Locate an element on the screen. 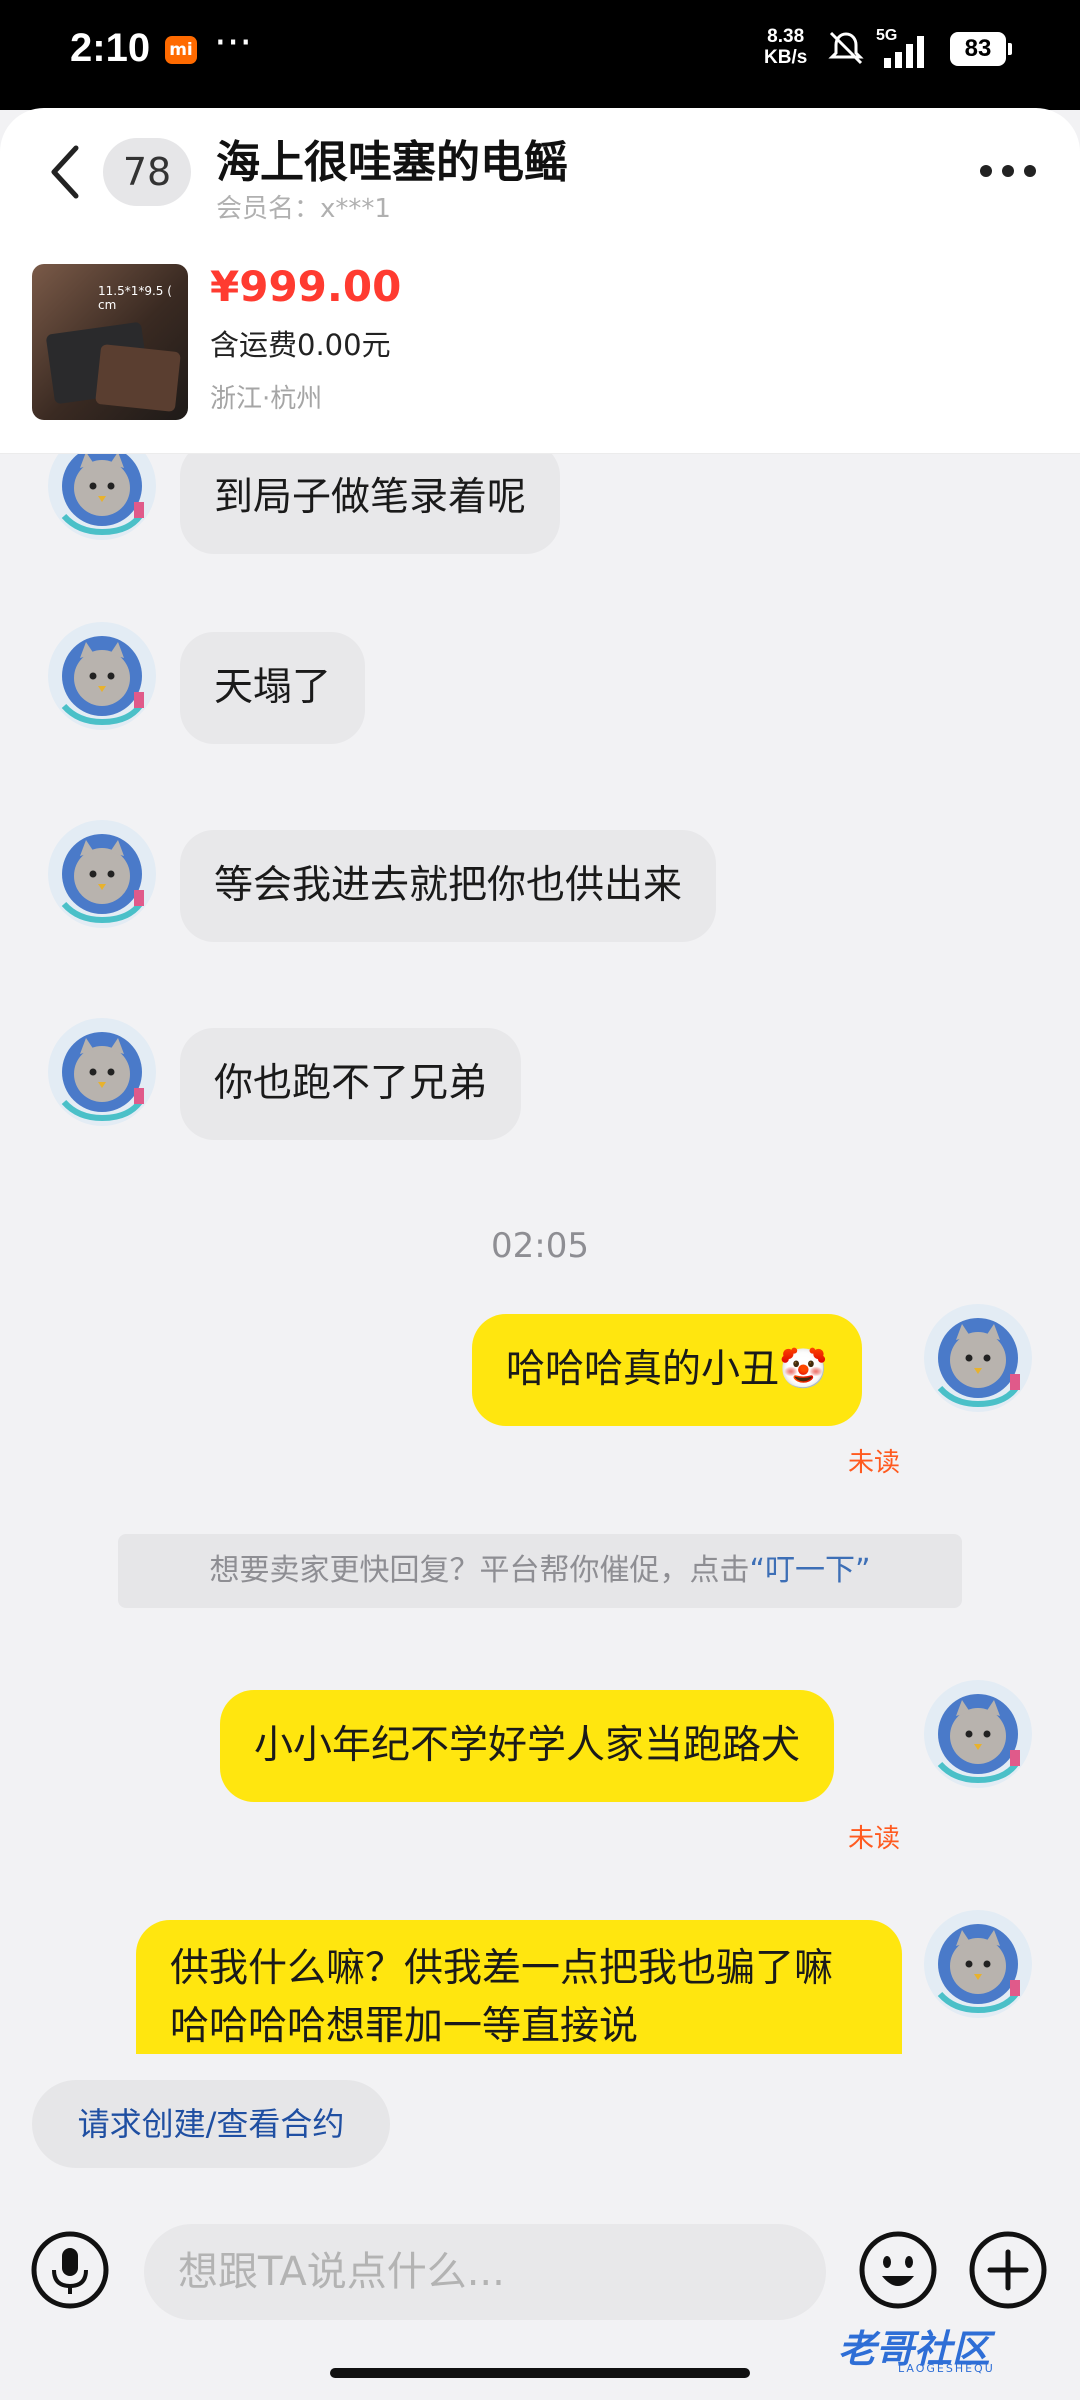 The width and height of the screenshot is (1080, 2400). member-name: 会员名：x***1 is located at coordinates (303, 209).